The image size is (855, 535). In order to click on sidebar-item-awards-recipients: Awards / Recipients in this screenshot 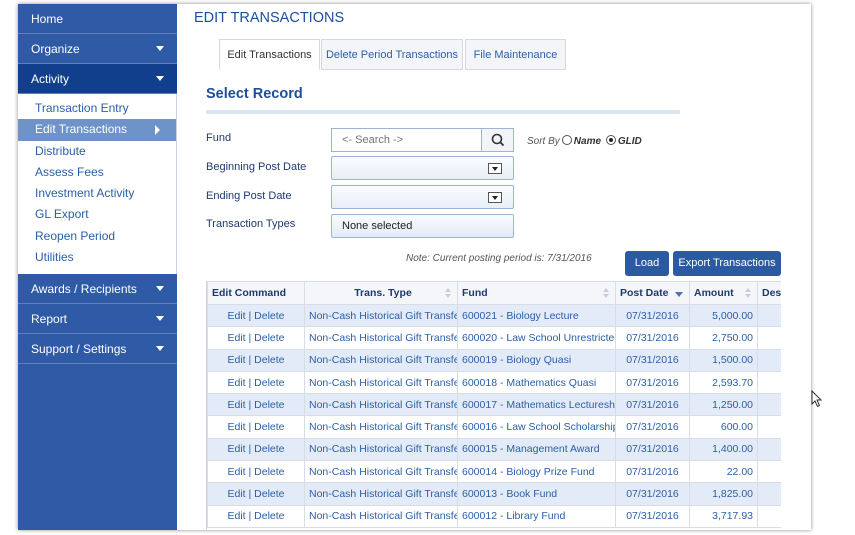, I will do `click(97, 289)`.